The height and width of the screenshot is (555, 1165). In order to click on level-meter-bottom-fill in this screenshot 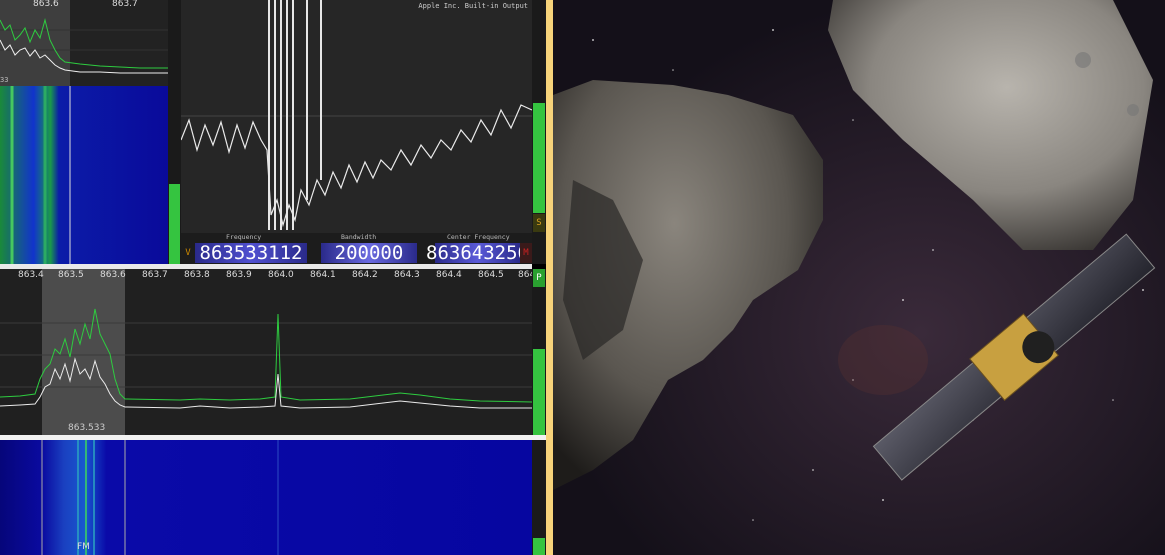, I will do `click(539, 546)`.